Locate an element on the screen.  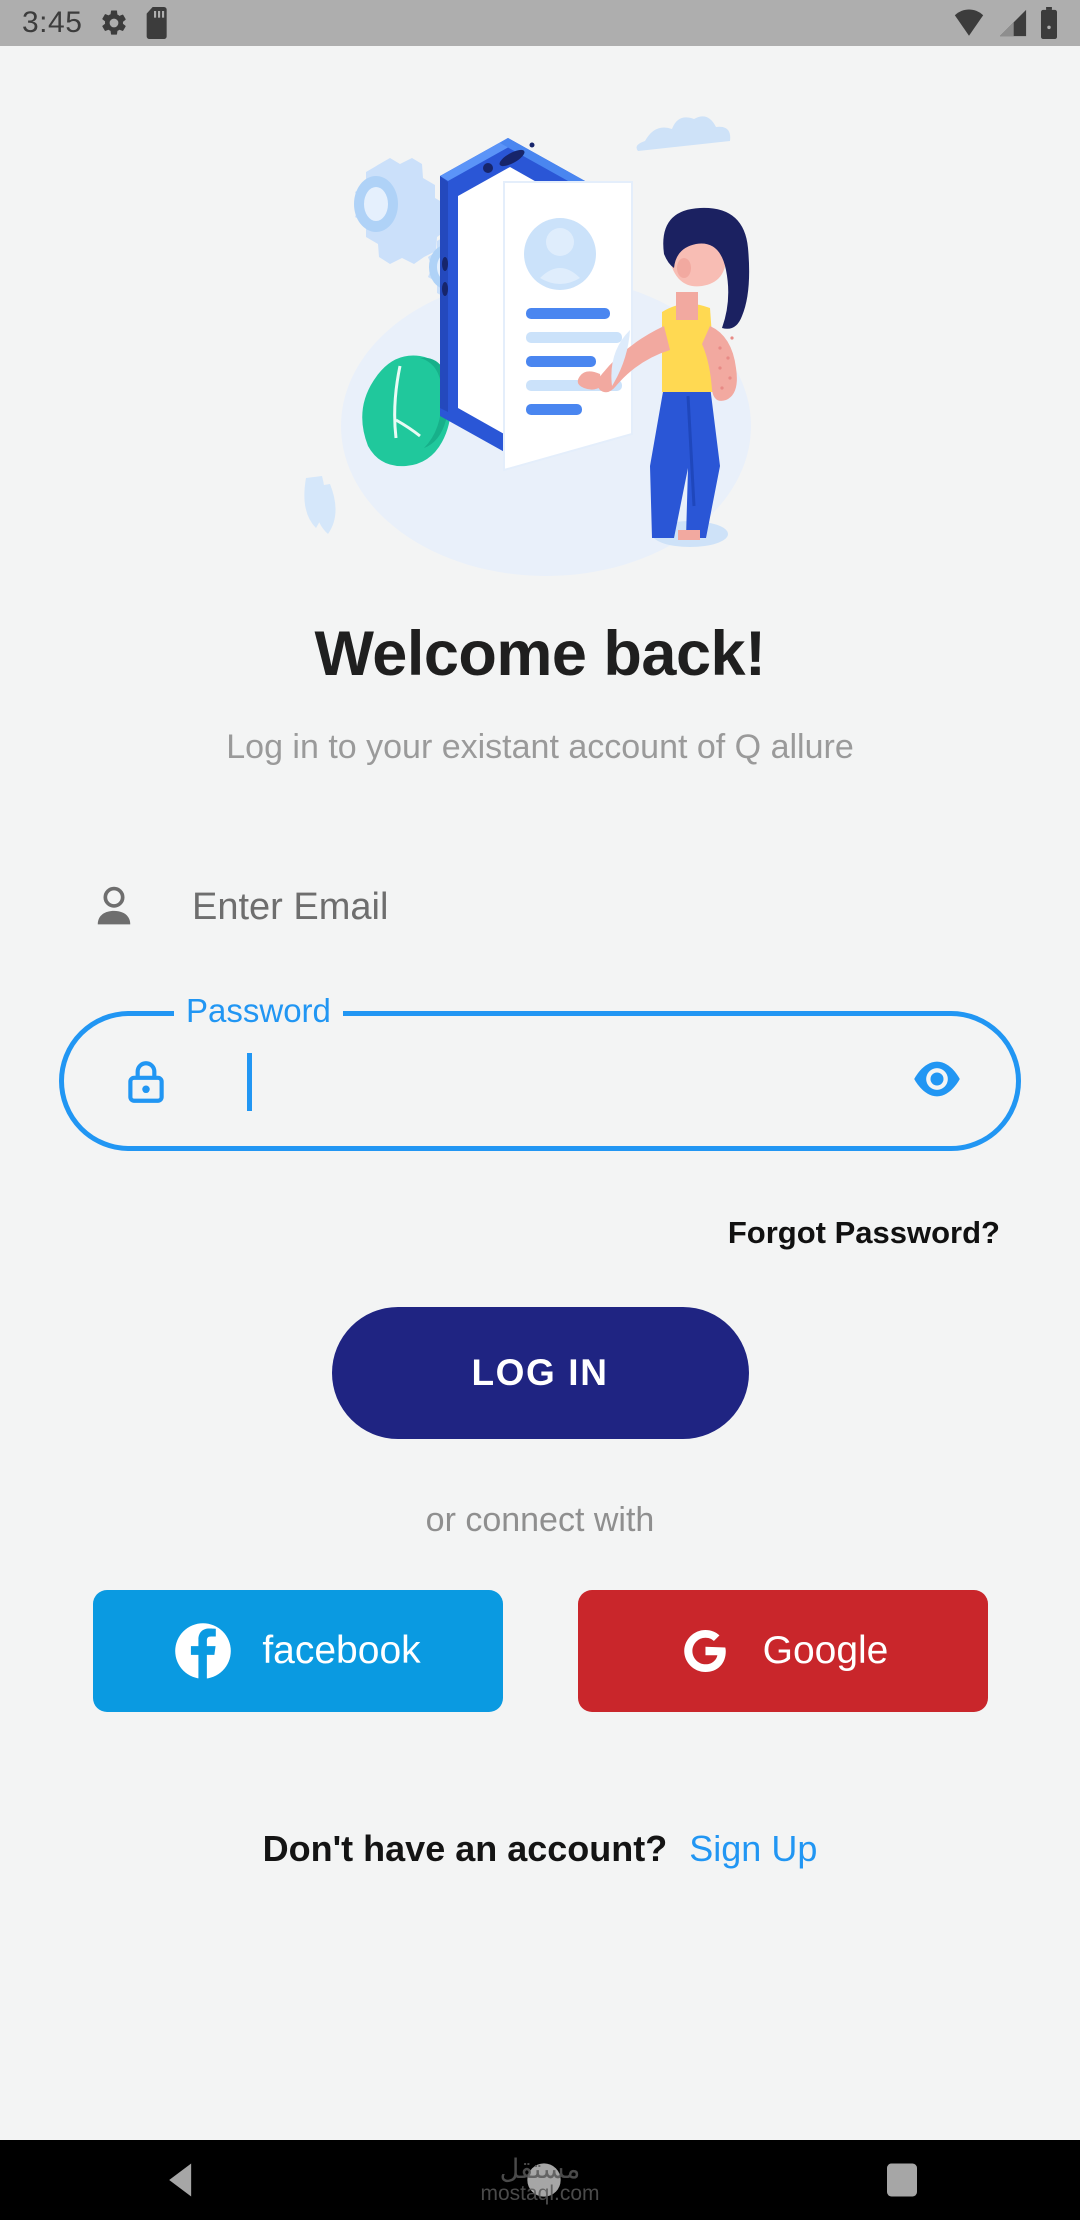
signup-link: Sign Up is located at coordinates (753, 1849).